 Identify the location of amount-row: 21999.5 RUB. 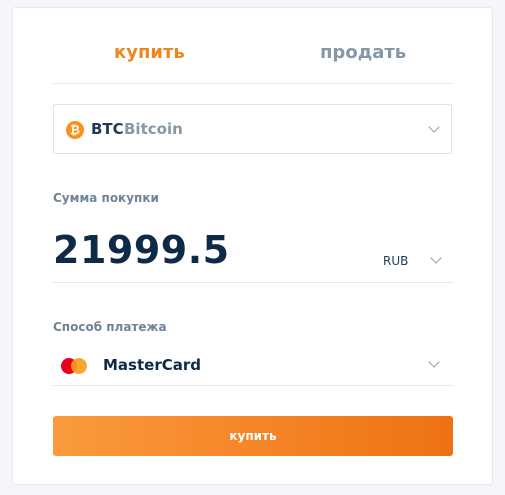
(253, 252).